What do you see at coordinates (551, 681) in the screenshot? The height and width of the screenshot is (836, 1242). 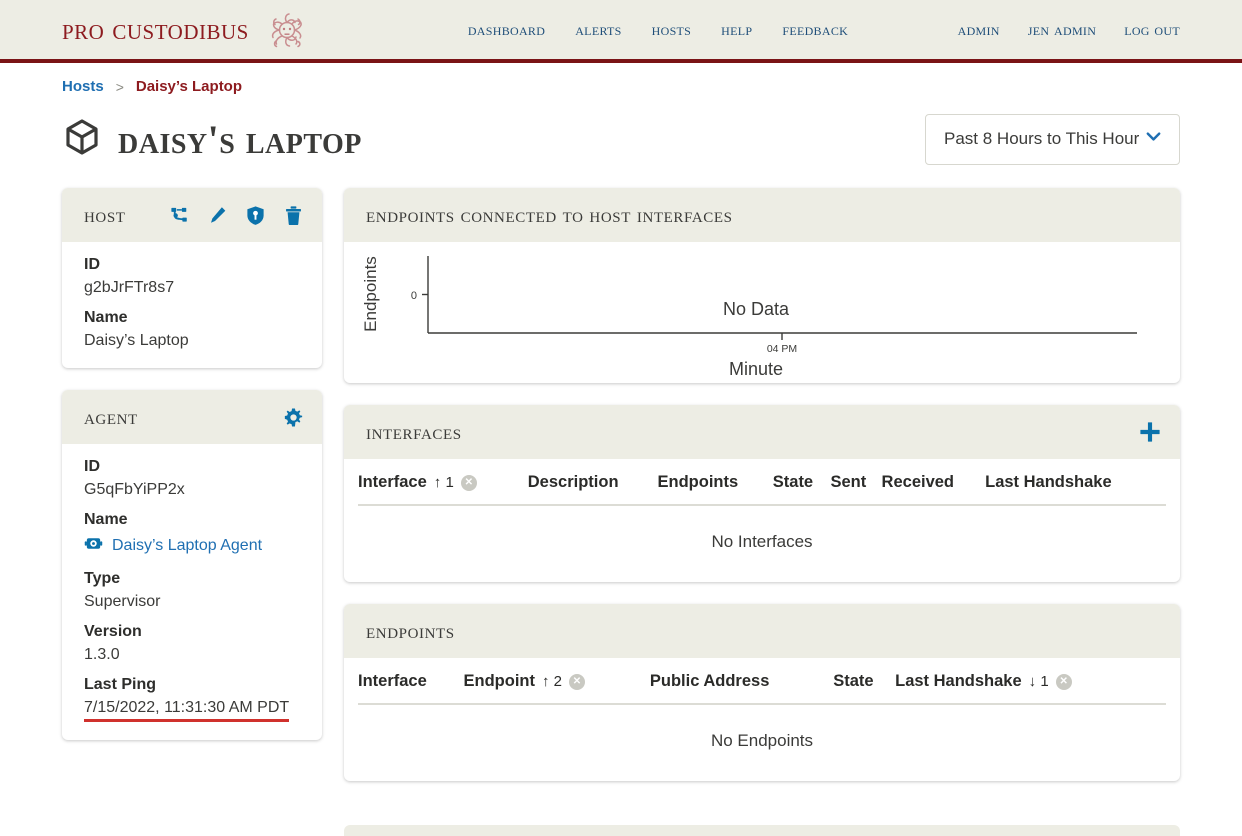 I see `col-ep-endpoint-sort: ↑ 2` at bounding box center [551, 681].